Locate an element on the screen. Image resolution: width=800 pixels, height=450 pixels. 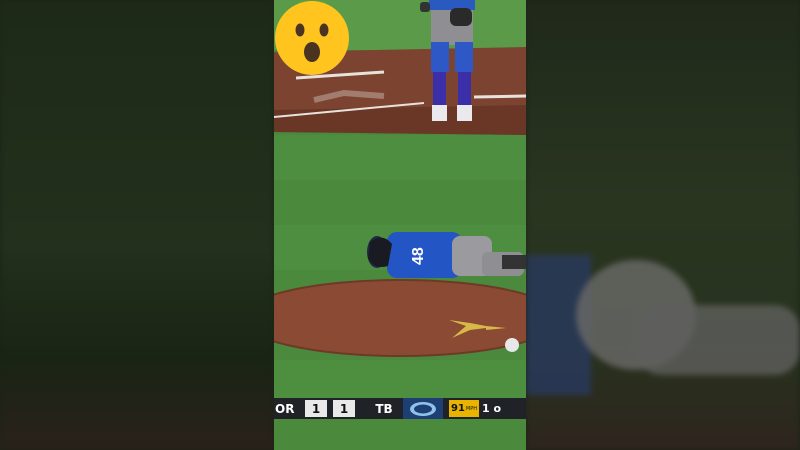
away-score: 1 is located at coordinates (316, 408).